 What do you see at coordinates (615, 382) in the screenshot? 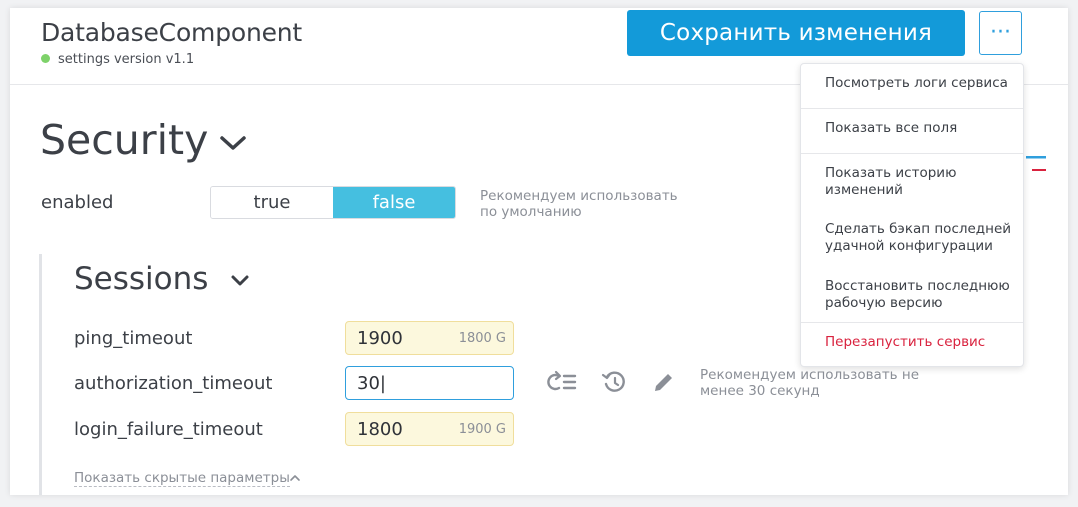
I see `history-icon` at bounding box center [615, 382].